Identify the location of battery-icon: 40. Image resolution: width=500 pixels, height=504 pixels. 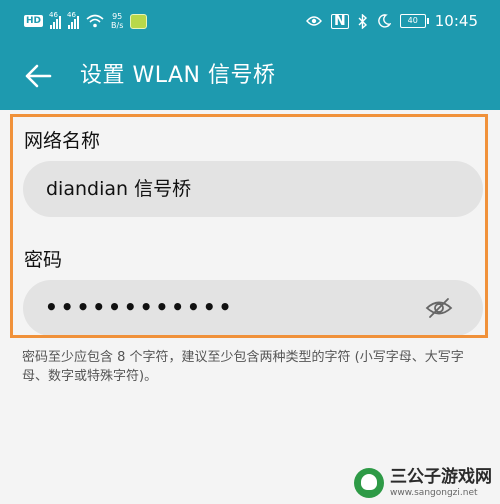
(414, 21).